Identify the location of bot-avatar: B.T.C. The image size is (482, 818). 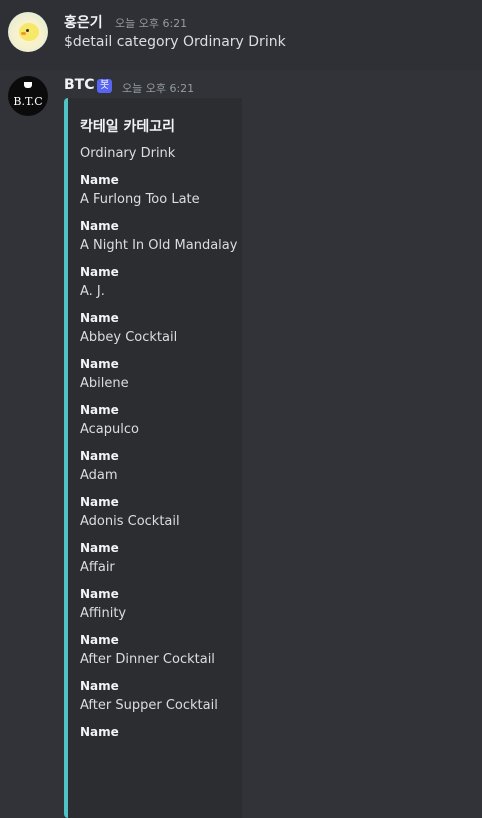
(28, 96).